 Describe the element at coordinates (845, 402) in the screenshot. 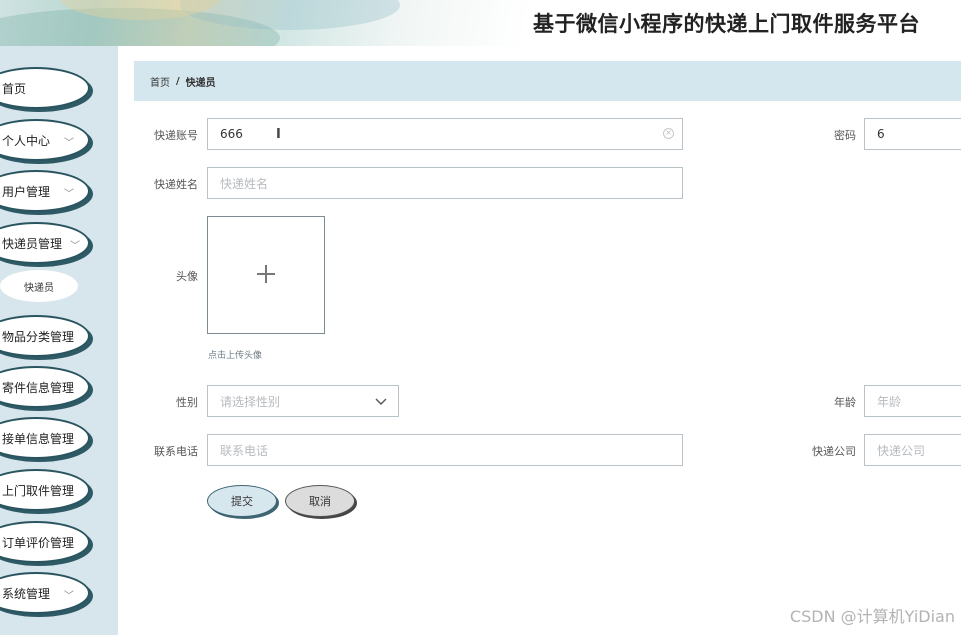

I see `age-label: 年龄` at that location.